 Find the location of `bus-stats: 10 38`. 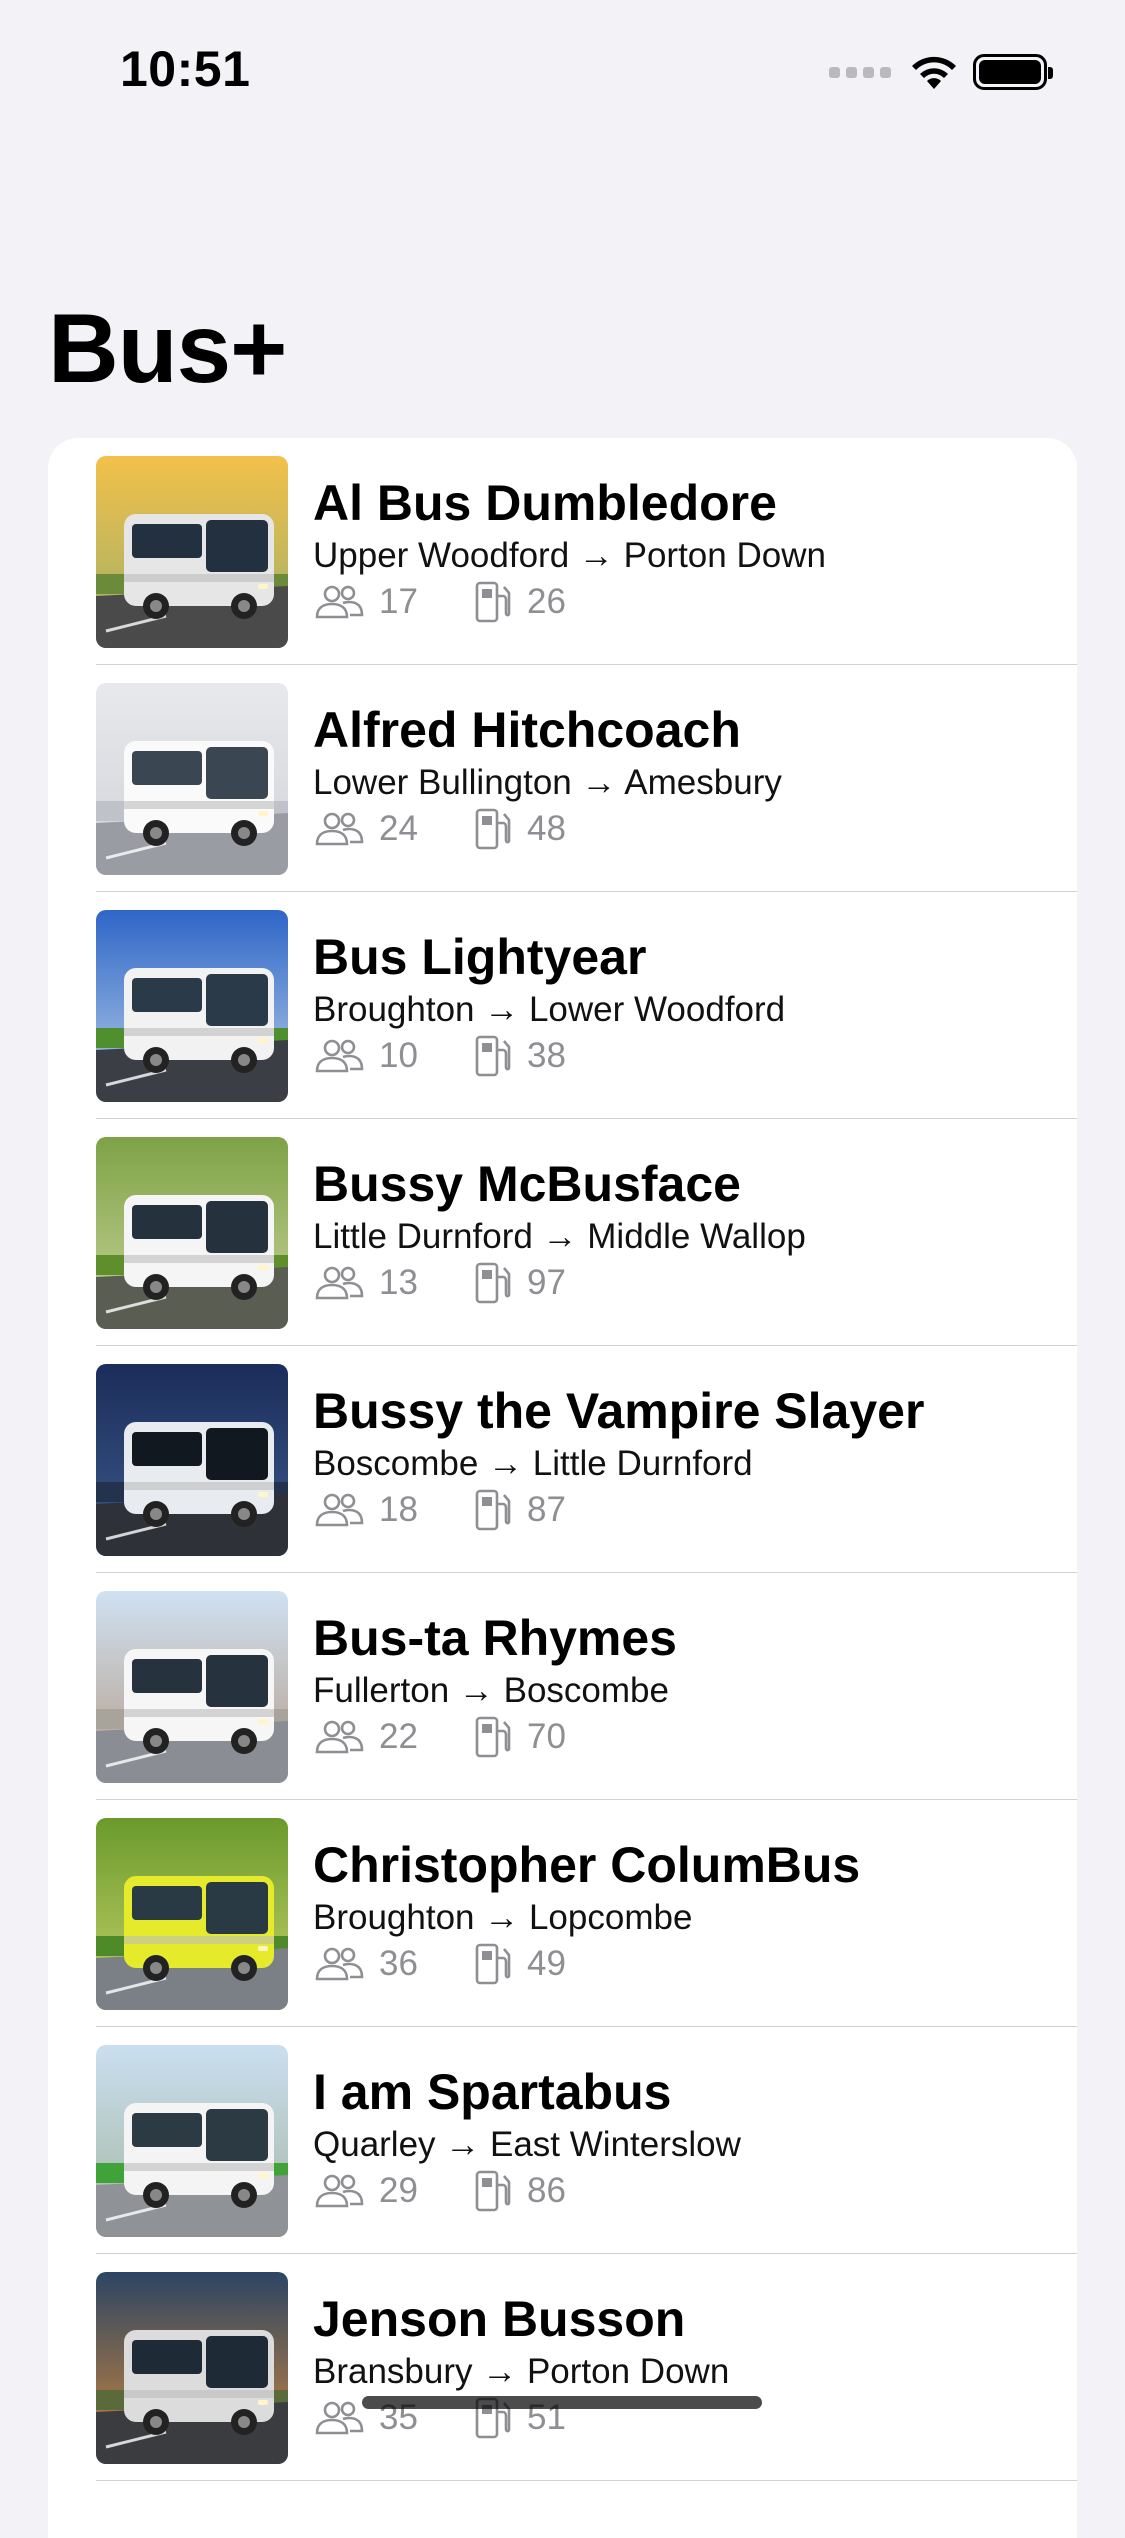

bus-stats: 10 38 is located at coordinates (685, 1056).